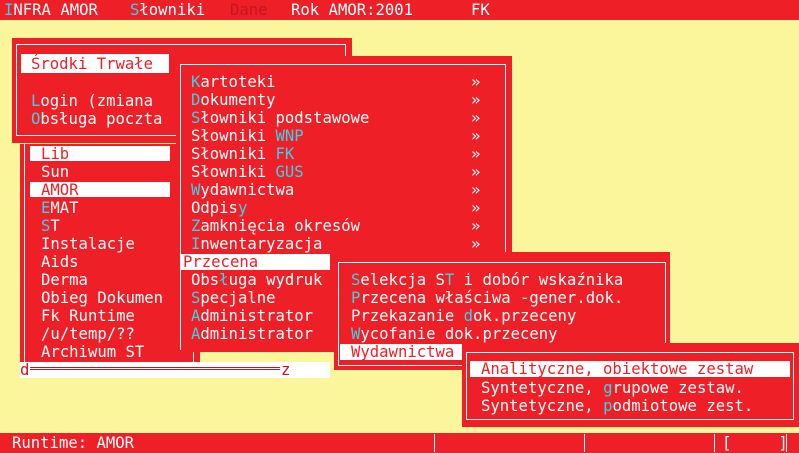  Describe the element at coordinates (252, 316) in the screenshot. I see `main-menu-administrator-1: Administrator` at that location.